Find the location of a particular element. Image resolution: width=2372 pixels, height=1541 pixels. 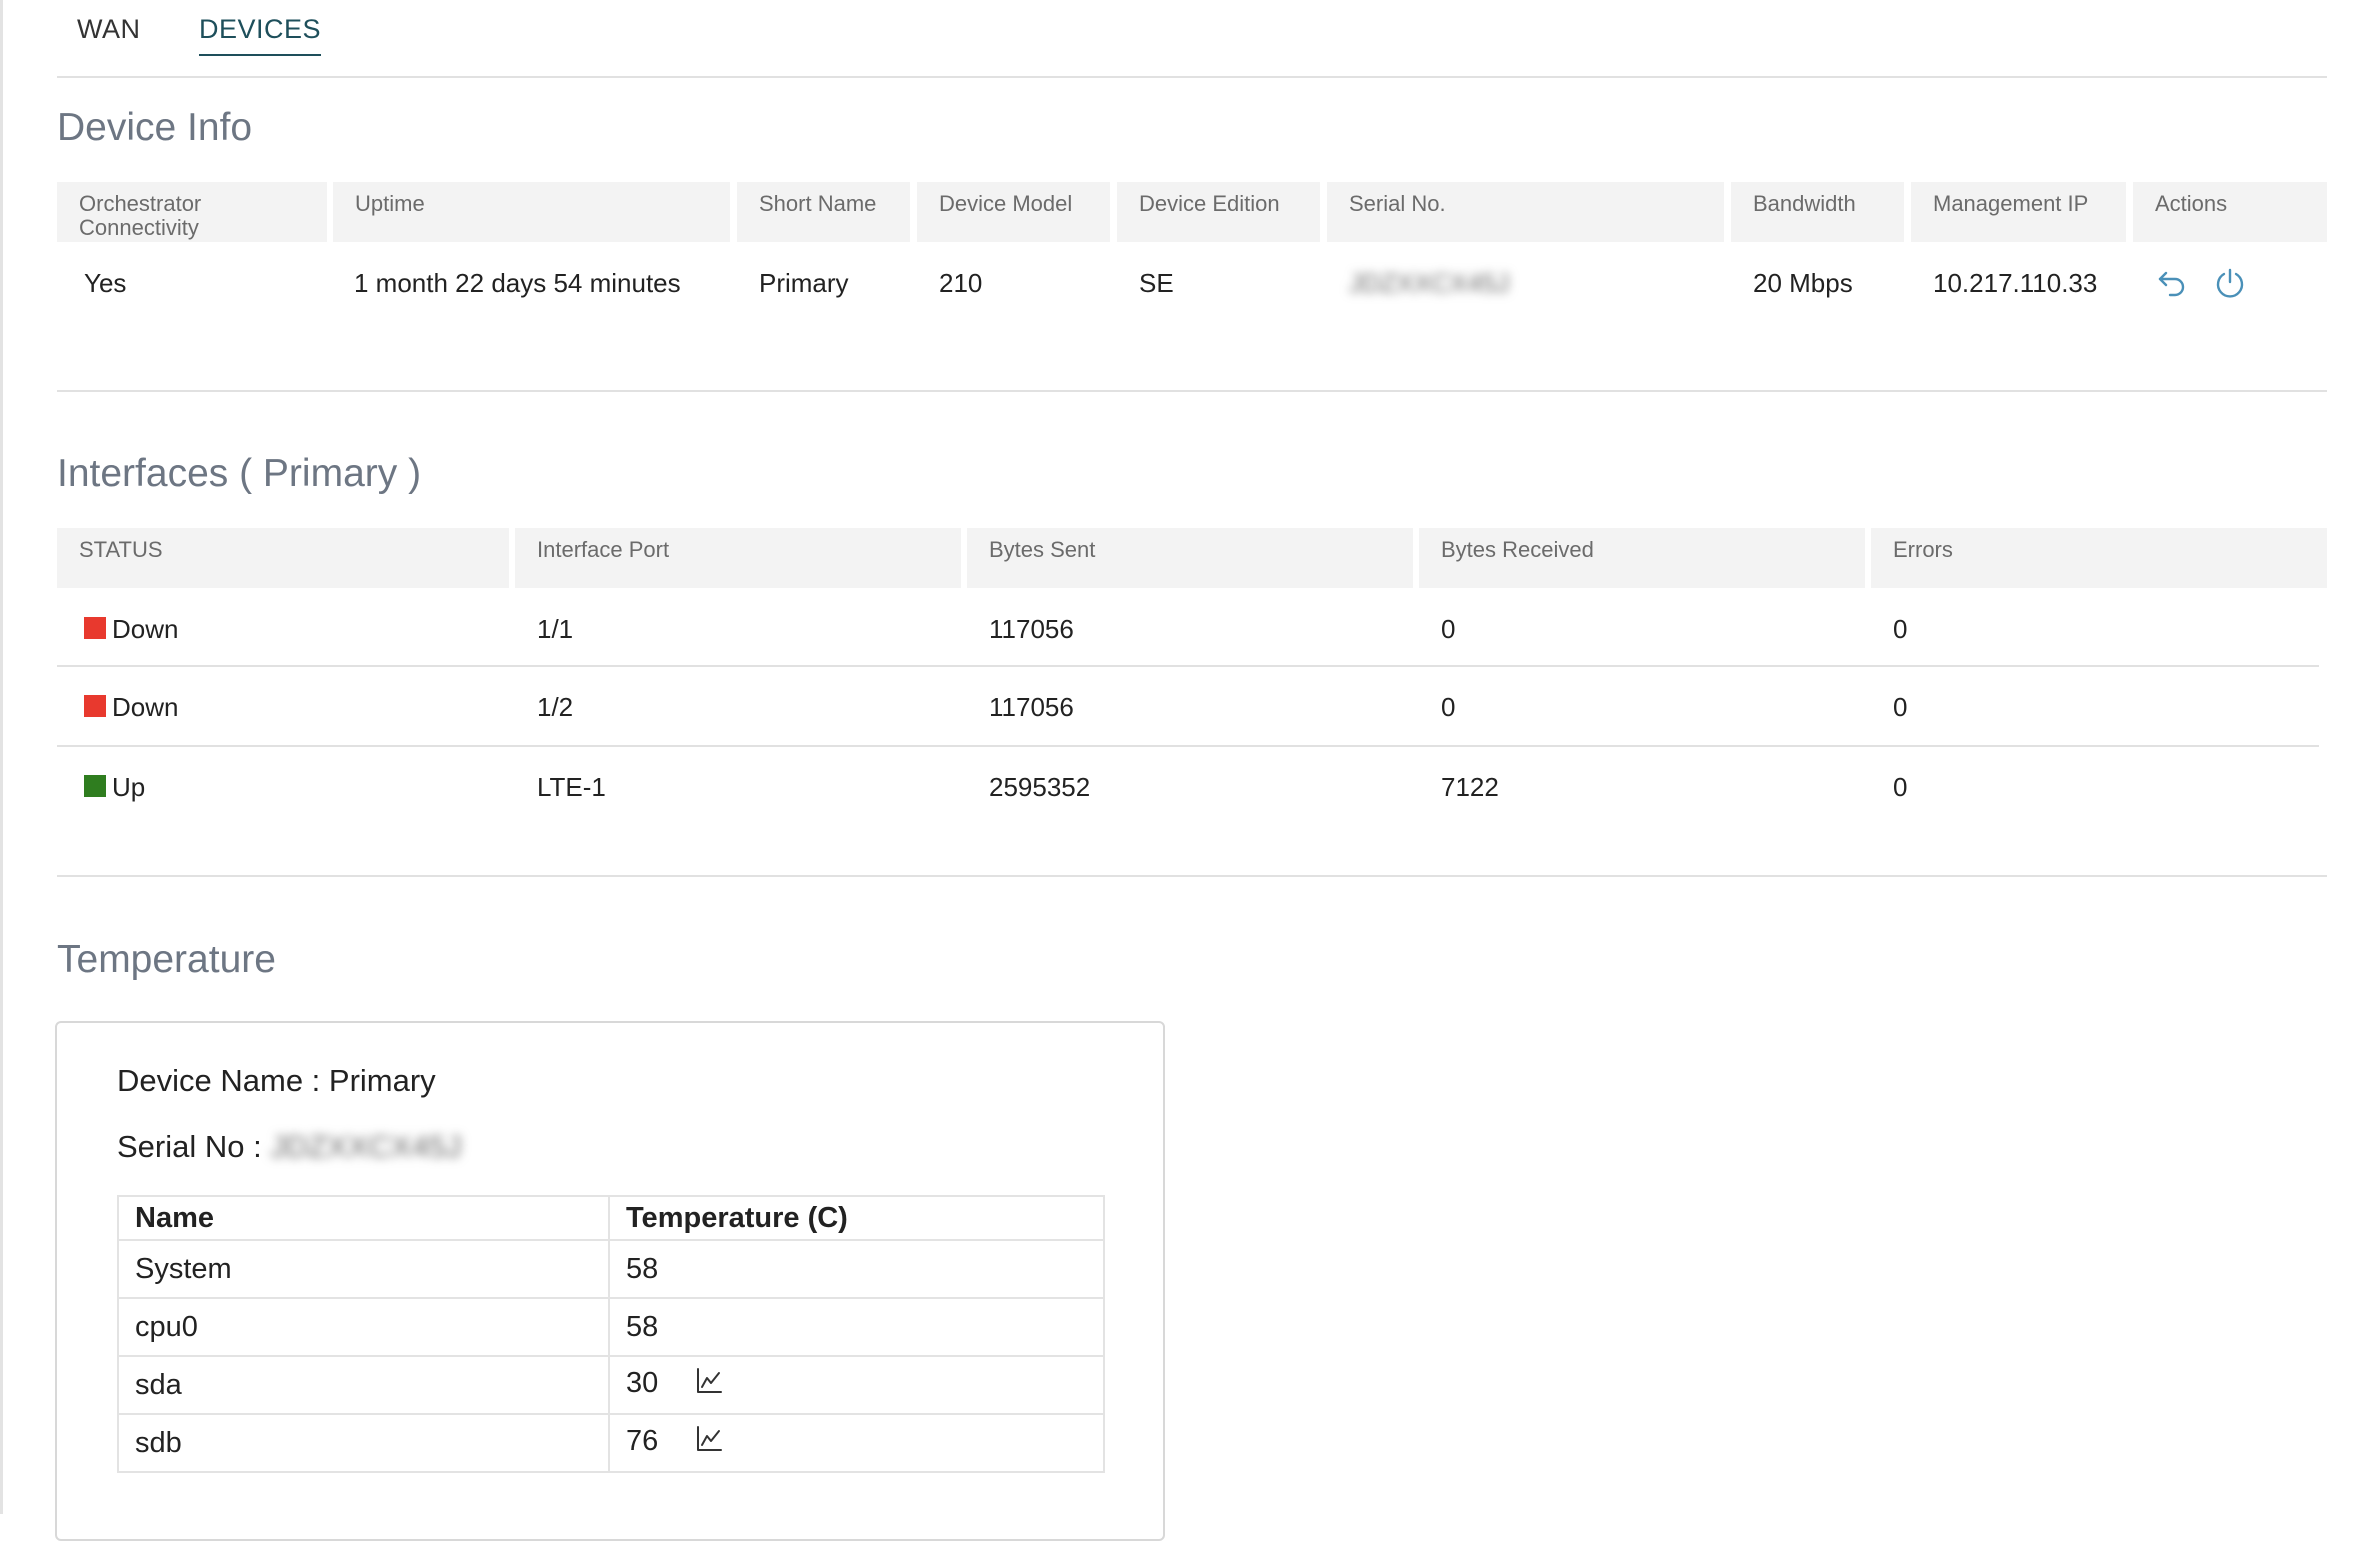

power-icon is located at coordinates (2230, 285).